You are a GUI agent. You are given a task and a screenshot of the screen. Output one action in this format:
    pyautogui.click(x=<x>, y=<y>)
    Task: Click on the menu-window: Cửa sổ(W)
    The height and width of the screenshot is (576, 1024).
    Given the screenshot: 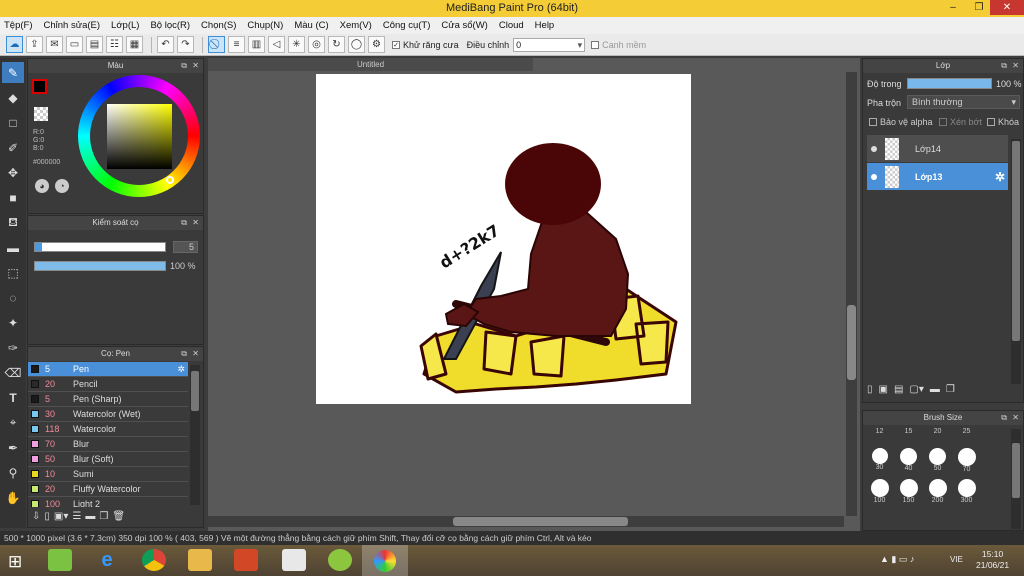 What is the action you would take?
    pyautogui.click(x=464, y=25)
    